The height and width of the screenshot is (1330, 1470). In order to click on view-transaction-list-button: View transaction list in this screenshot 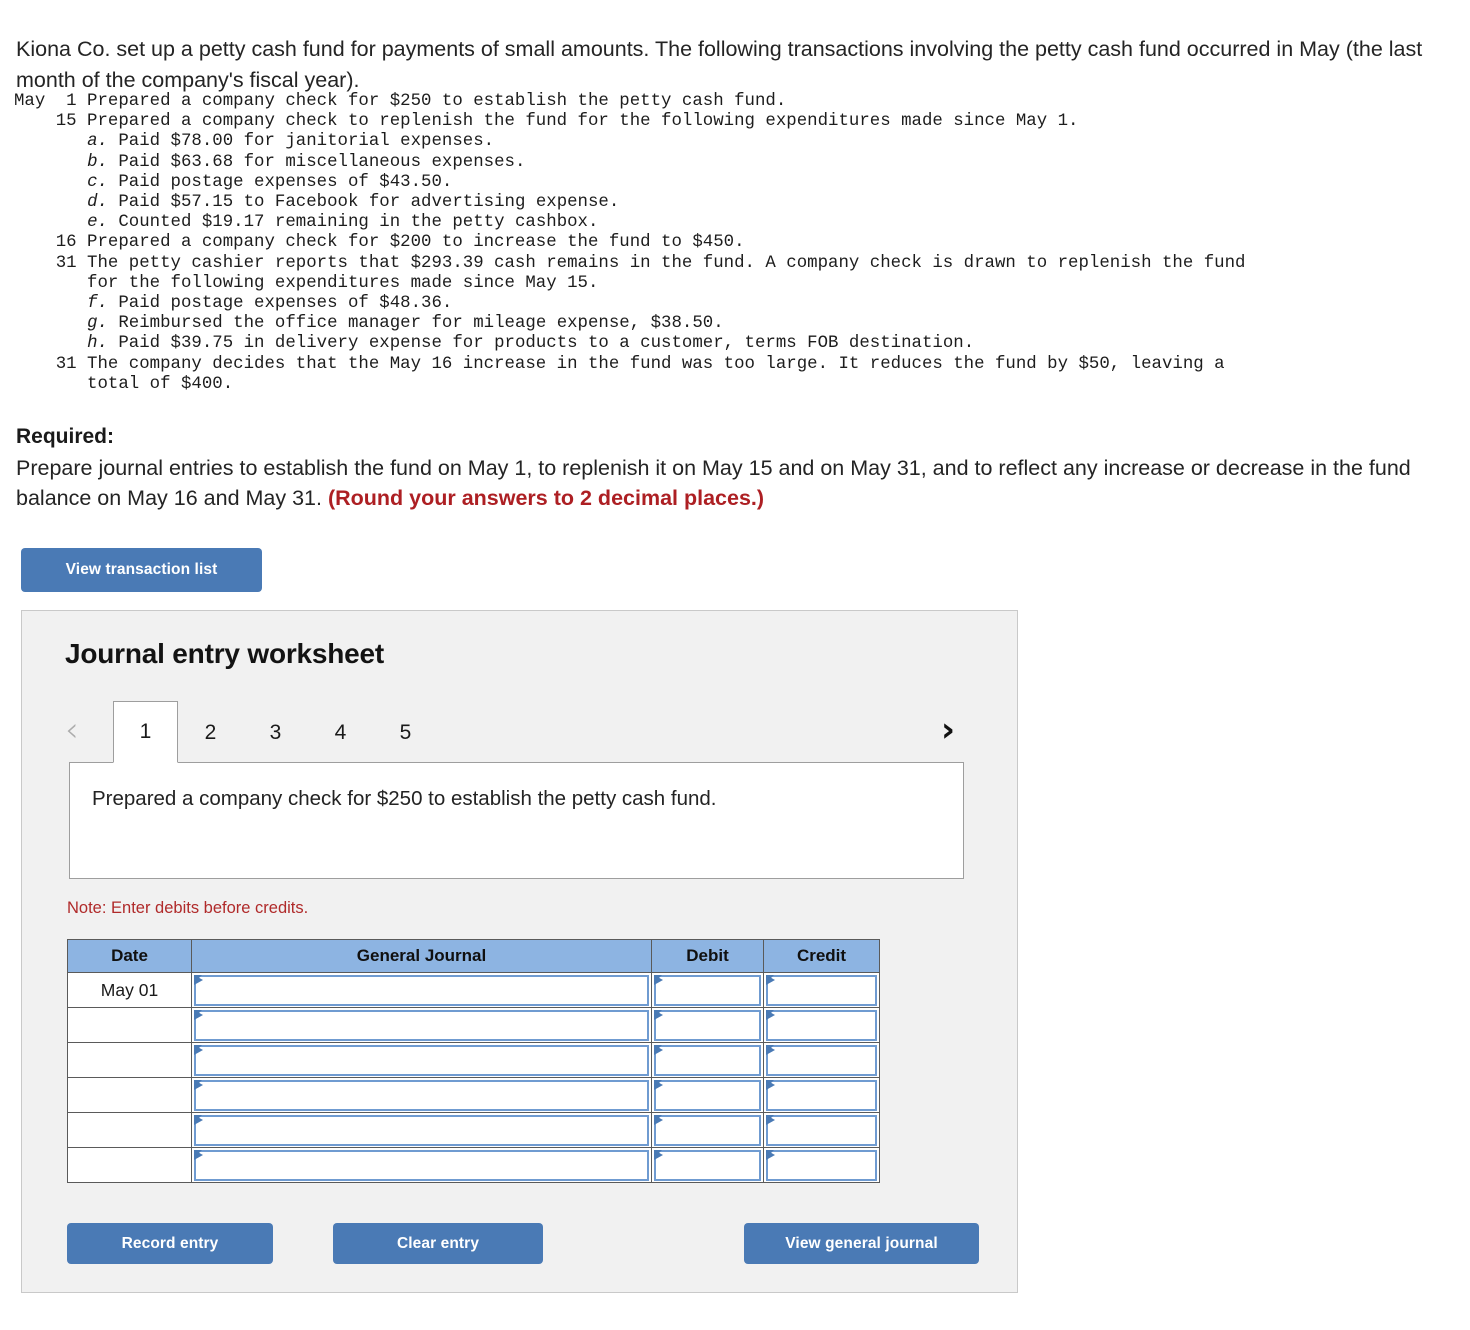, I will do `click(141, 570)`.